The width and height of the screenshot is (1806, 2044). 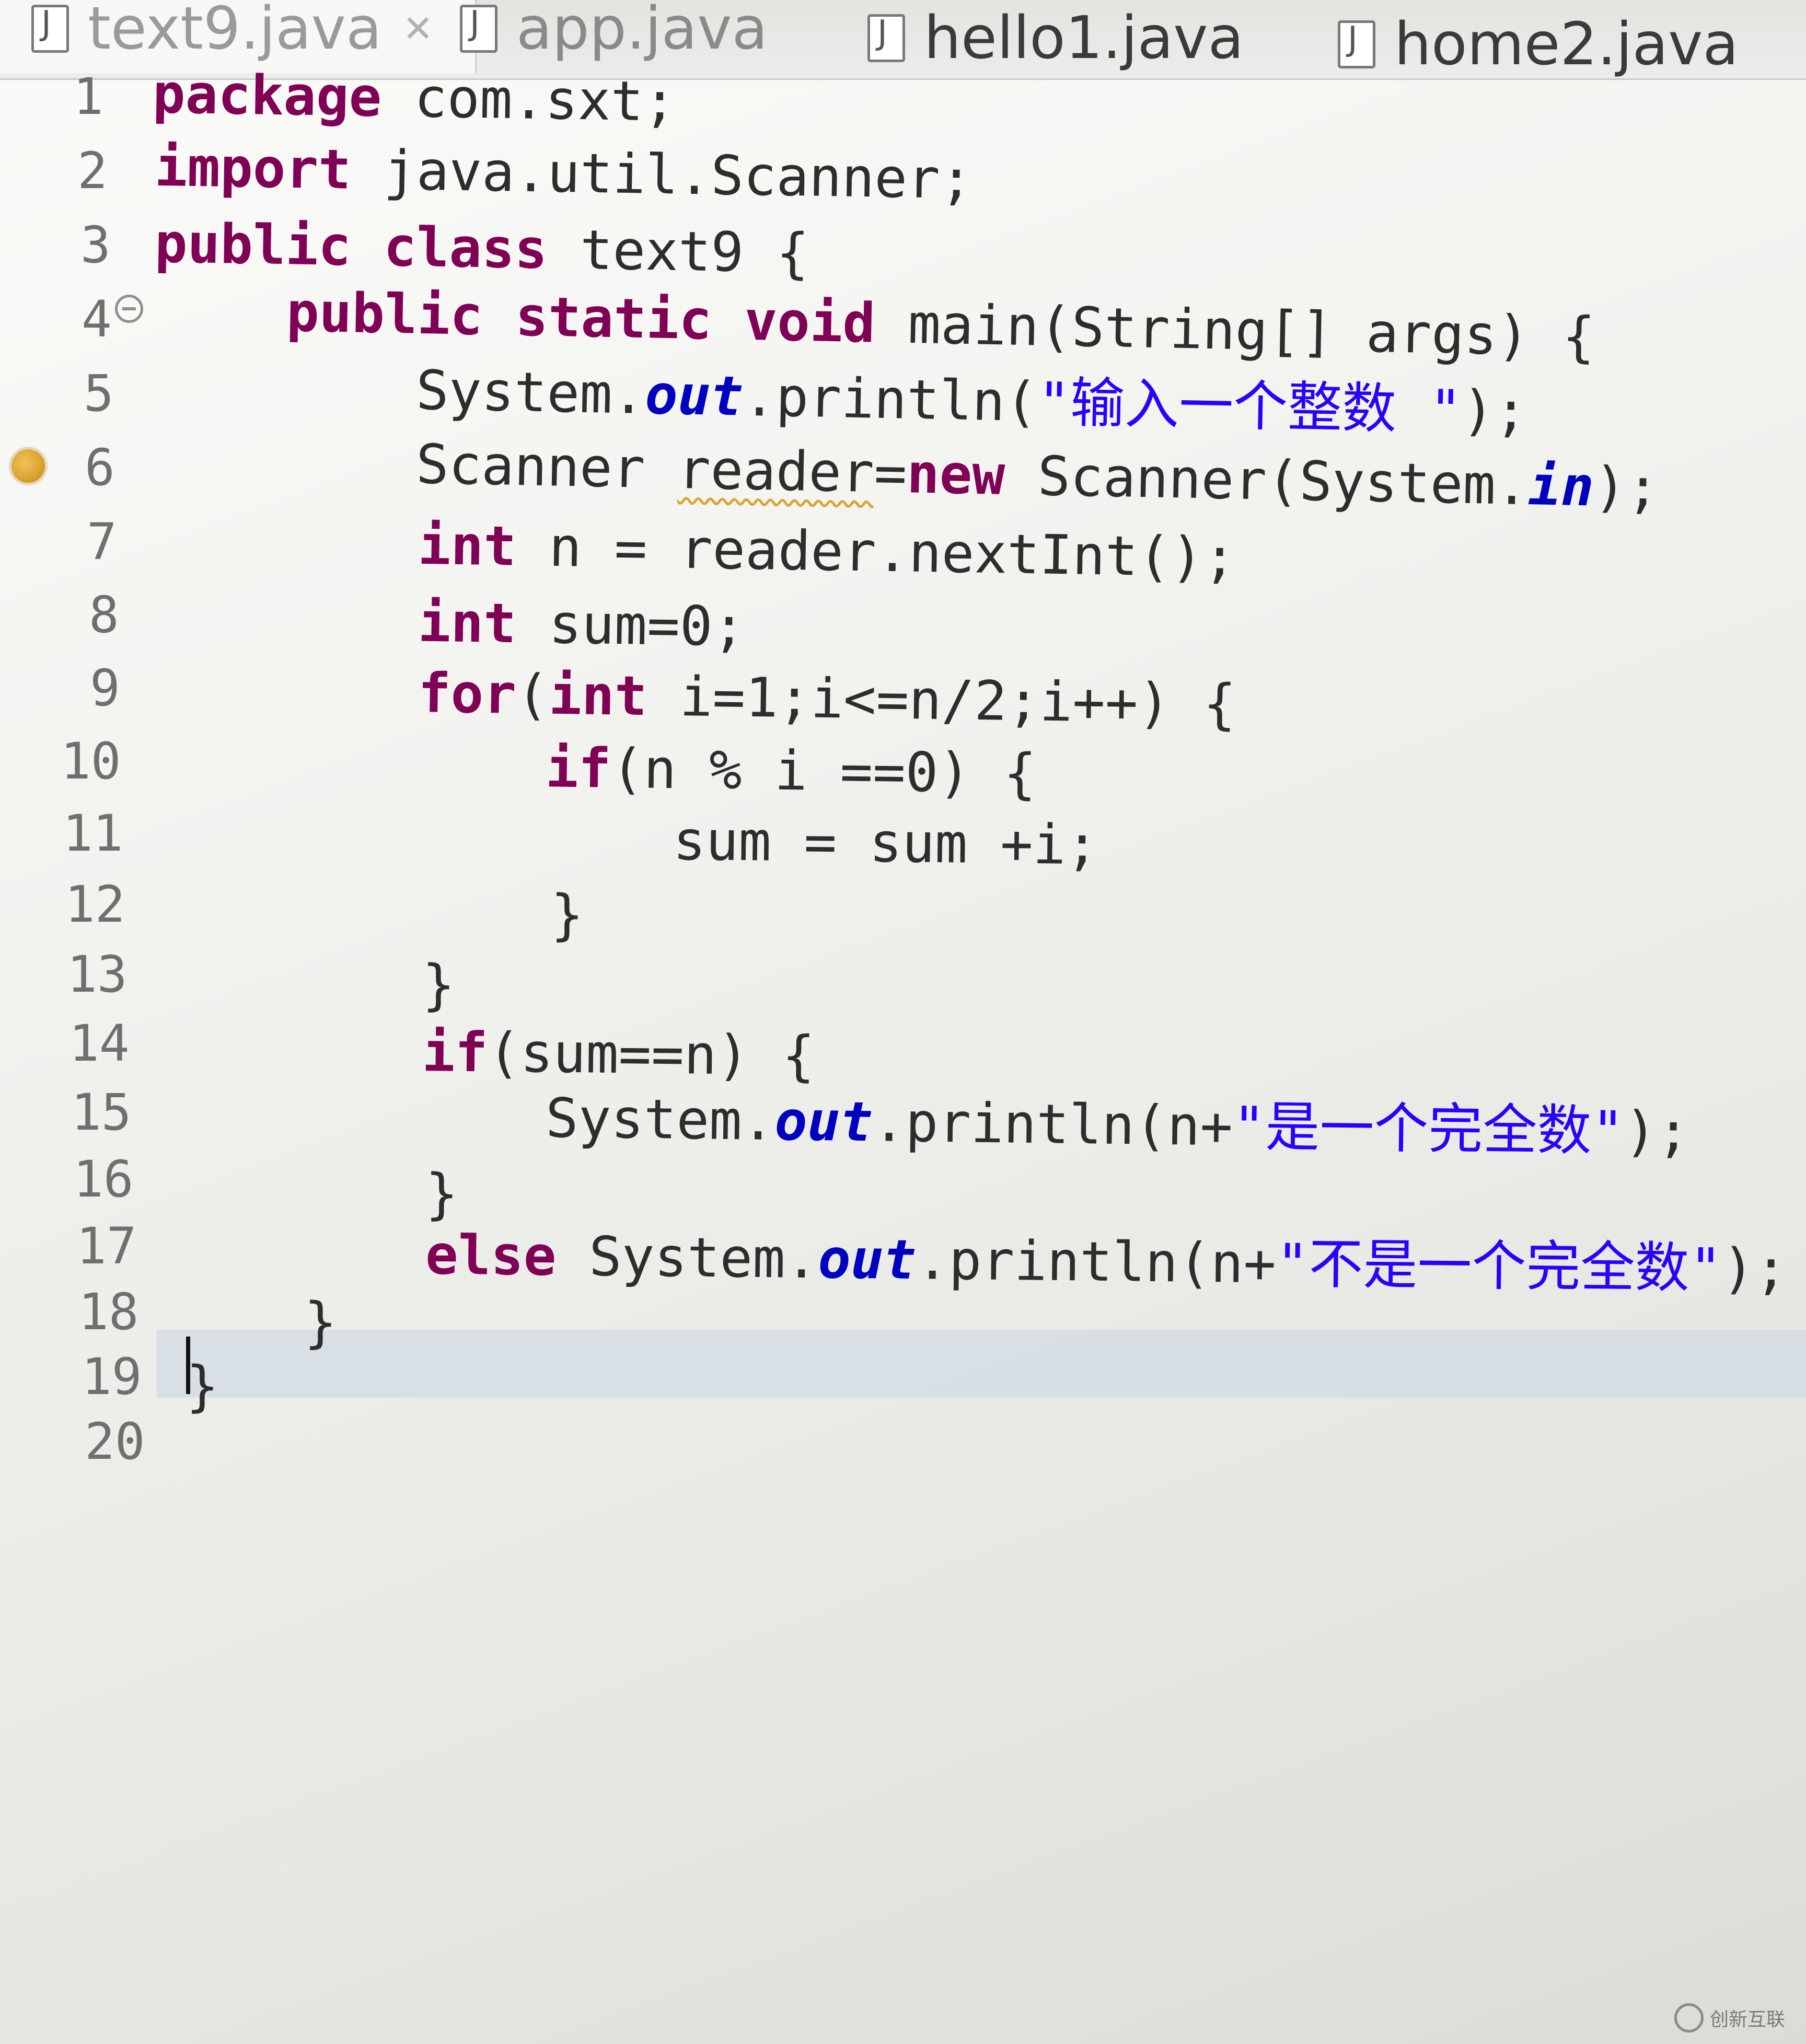 What do you see at coordinates (102, 542) in the screenshot?
I see `line-number: 7` at bounding box center [102, 542].